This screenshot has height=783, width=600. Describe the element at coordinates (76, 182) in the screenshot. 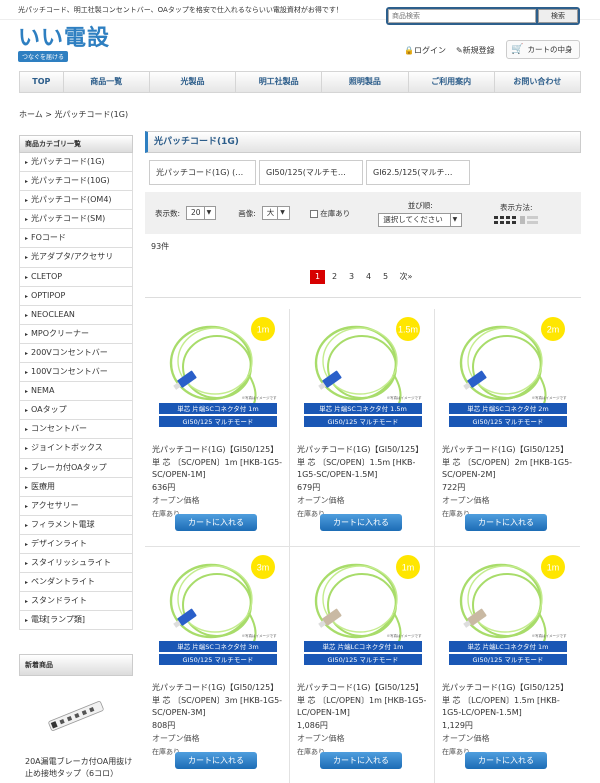

I see `sidebar-category-item: ▸ 光パッチコード(10G)` at that location.